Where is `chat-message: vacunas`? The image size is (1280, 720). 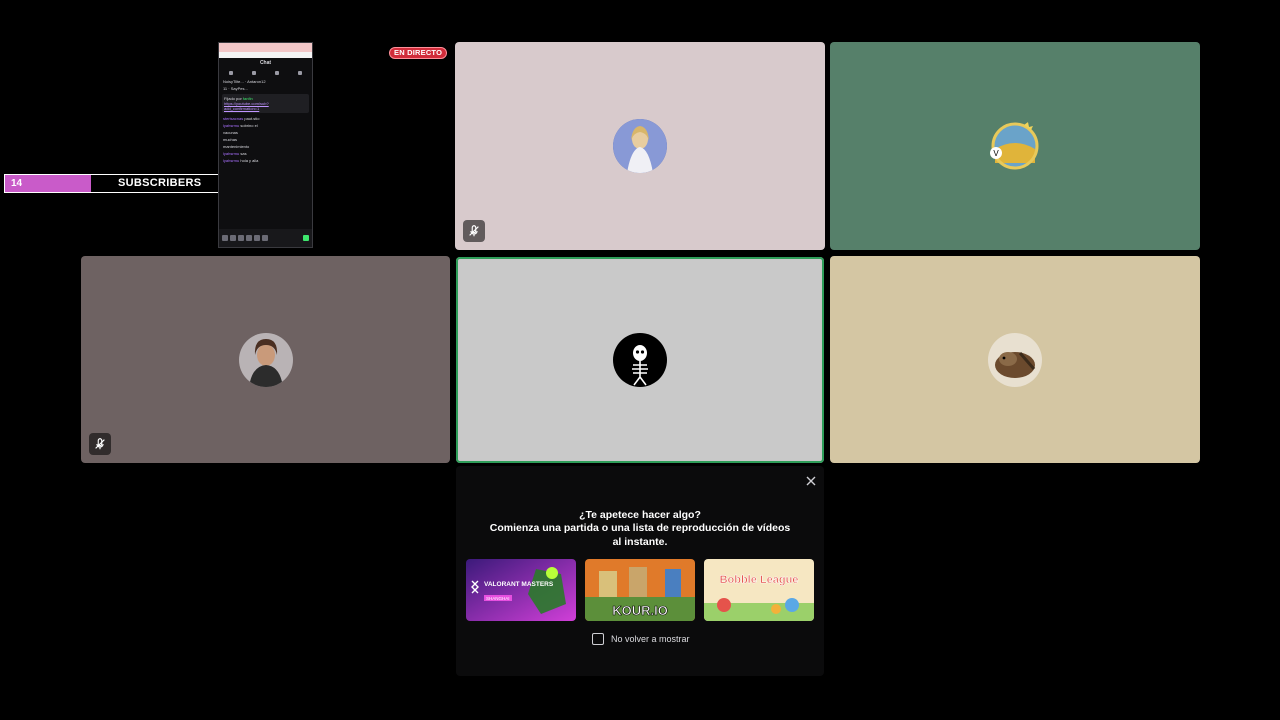
chat-message: vacunas is located at coordinates (230, 132).